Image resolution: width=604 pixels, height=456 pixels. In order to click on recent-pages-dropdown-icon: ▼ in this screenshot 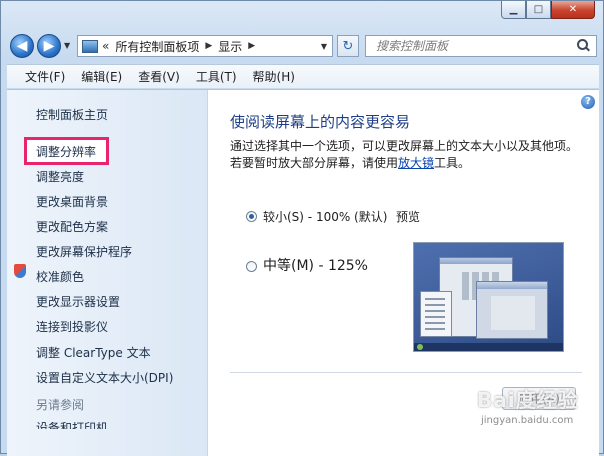, I will do `click(67, 45)`.